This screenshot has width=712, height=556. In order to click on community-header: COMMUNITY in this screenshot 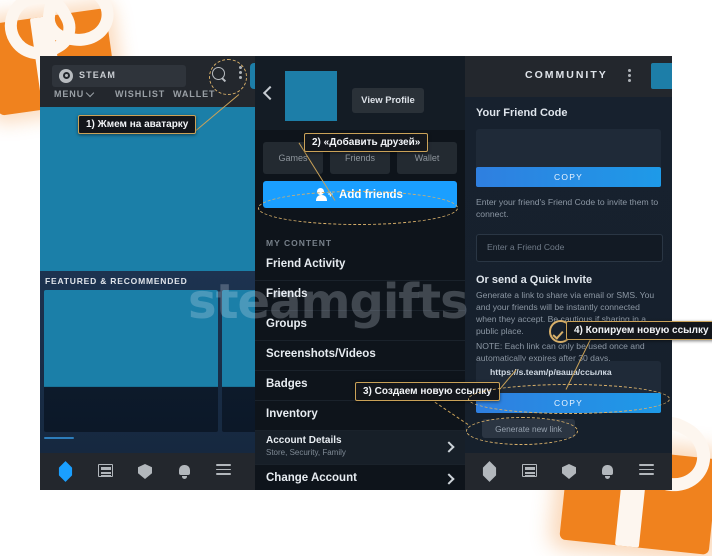, I will do `click(568, 76)`.